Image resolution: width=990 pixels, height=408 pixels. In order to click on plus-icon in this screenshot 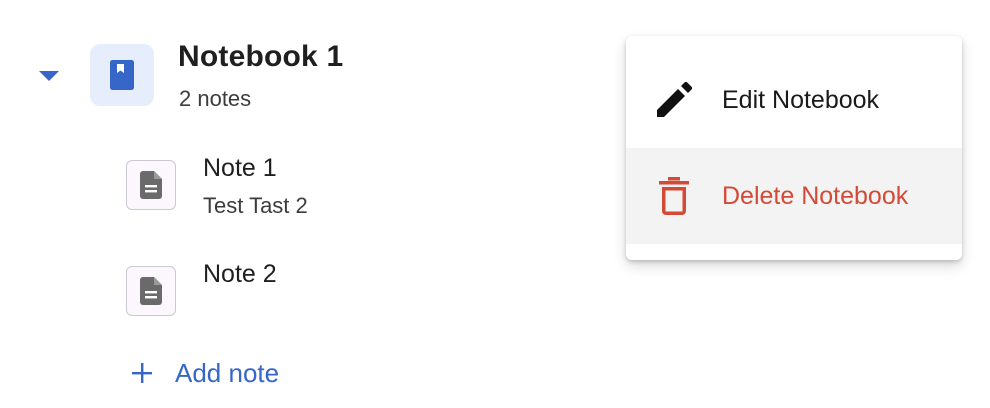, I will do `click(142, 373)`.